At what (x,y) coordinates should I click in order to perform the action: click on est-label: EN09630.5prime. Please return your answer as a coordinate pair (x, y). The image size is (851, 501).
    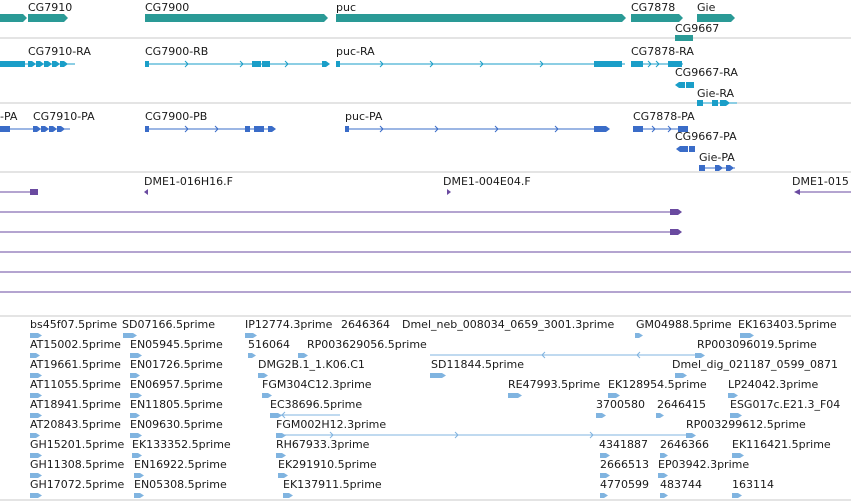
    Looking at the image, I should click on (176, 425).